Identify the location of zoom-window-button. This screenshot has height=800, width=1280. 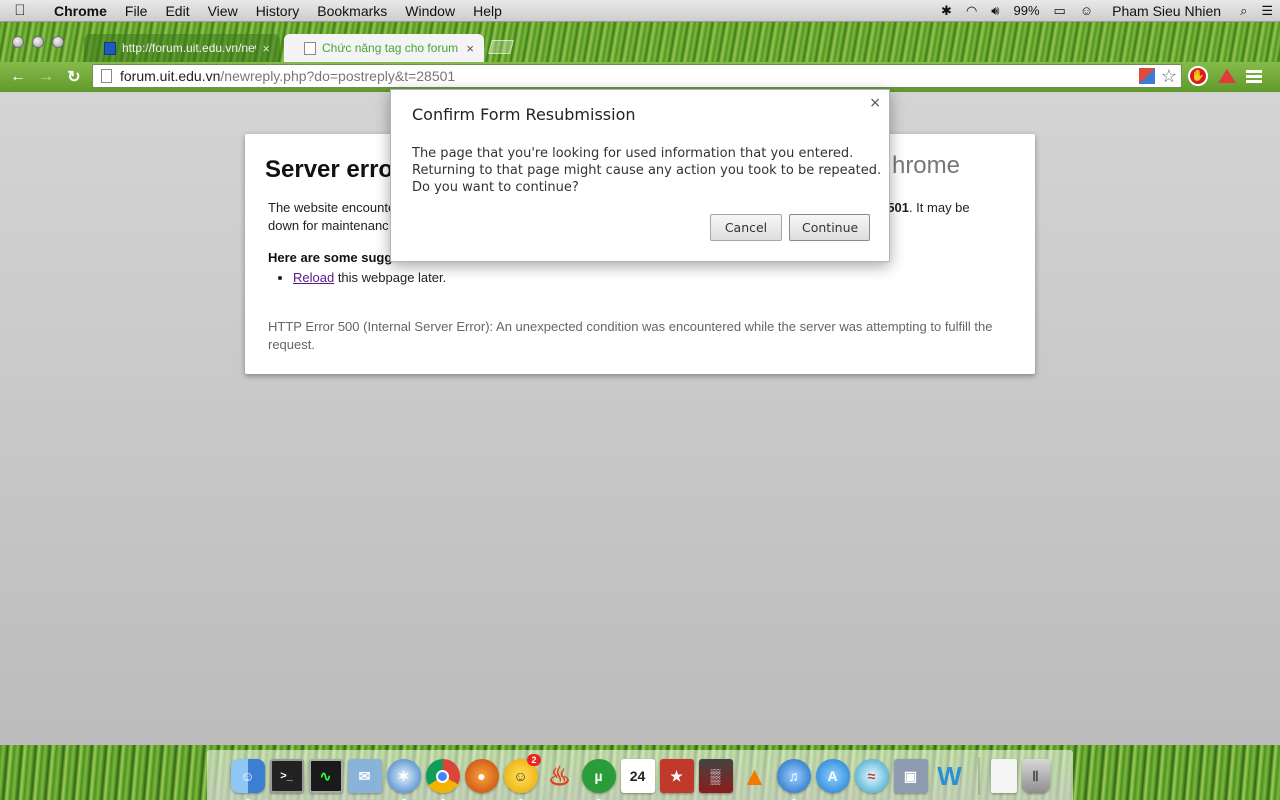
(58, 42).